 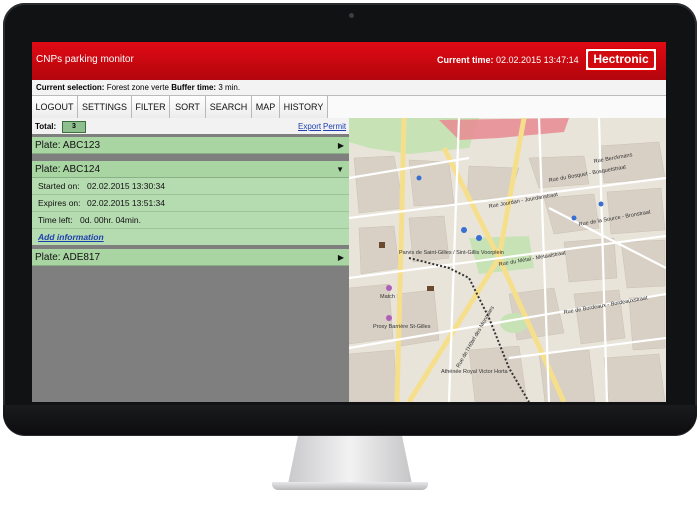 What do you see at coordinates (350, 420) in the screenshot?
I see `monitor-chin` at bounding box center [350, 420].